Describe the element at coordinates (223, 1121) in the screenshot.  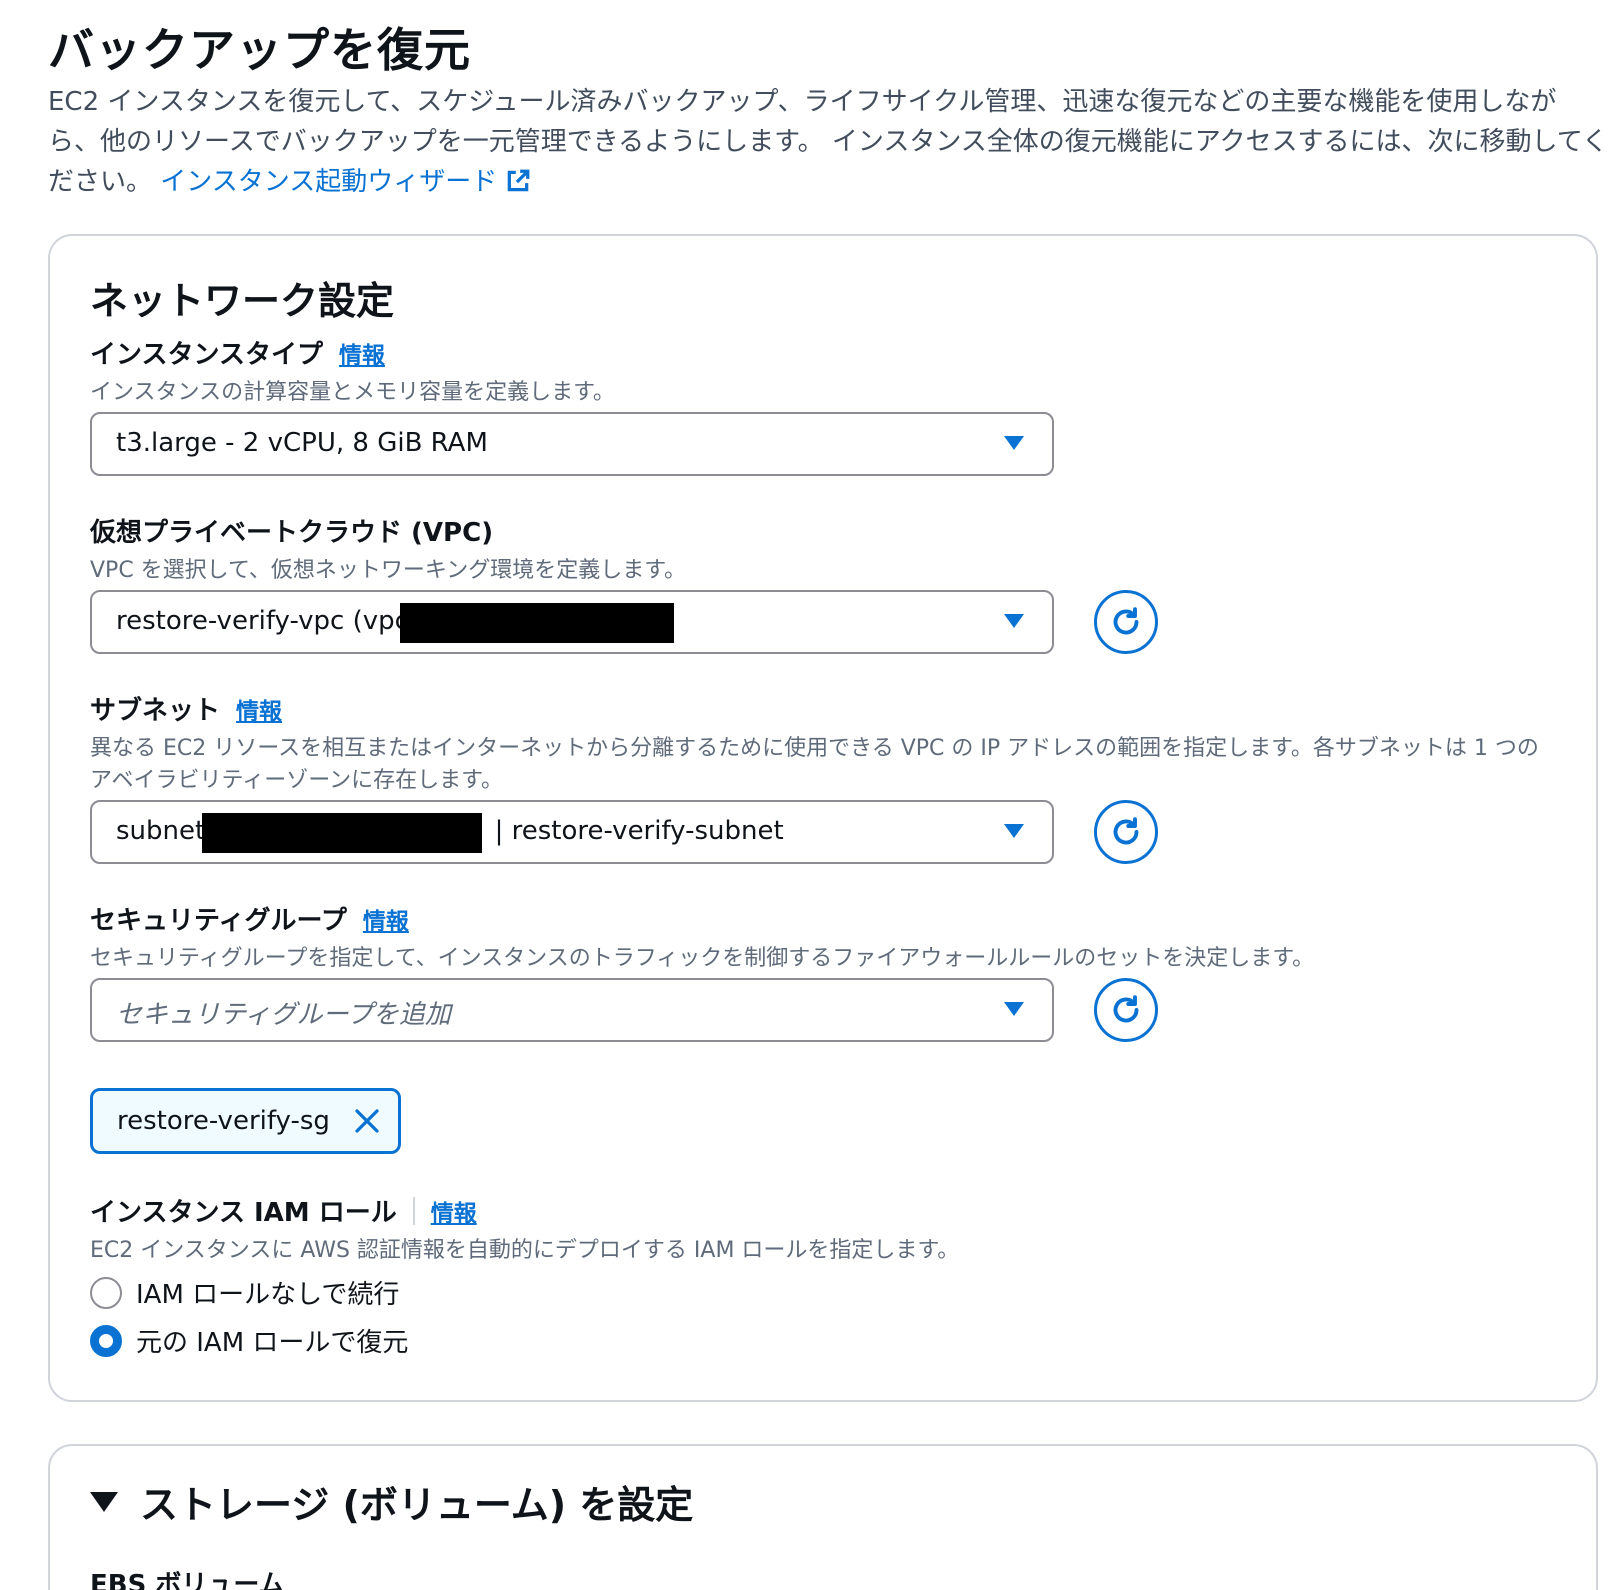
I see `security-group-token-label: restore-verify-sg` at that location.